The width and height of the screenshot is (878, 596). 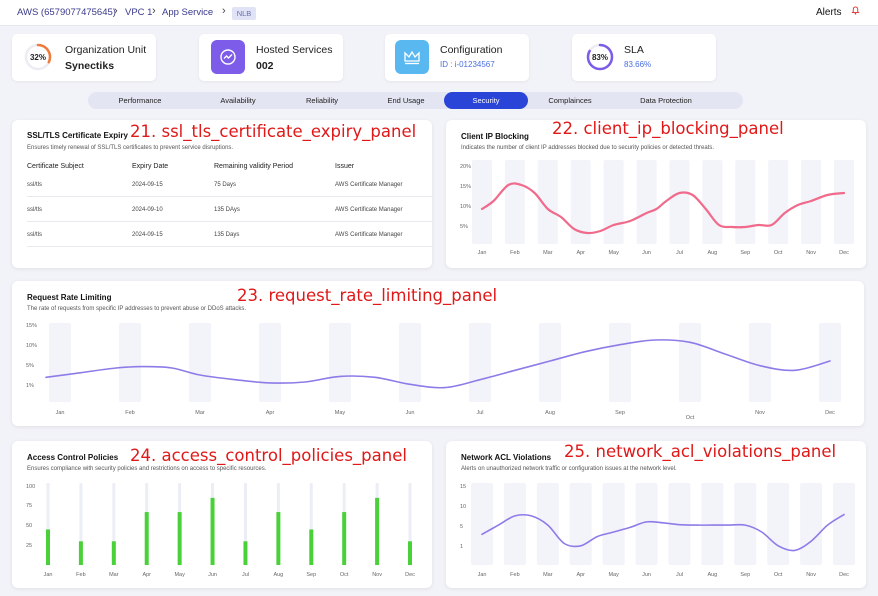 What do you see at coordinates (212, 575) in the screenshot?
I see `x-tick-label: Jun` at bounding box center [212, 575].